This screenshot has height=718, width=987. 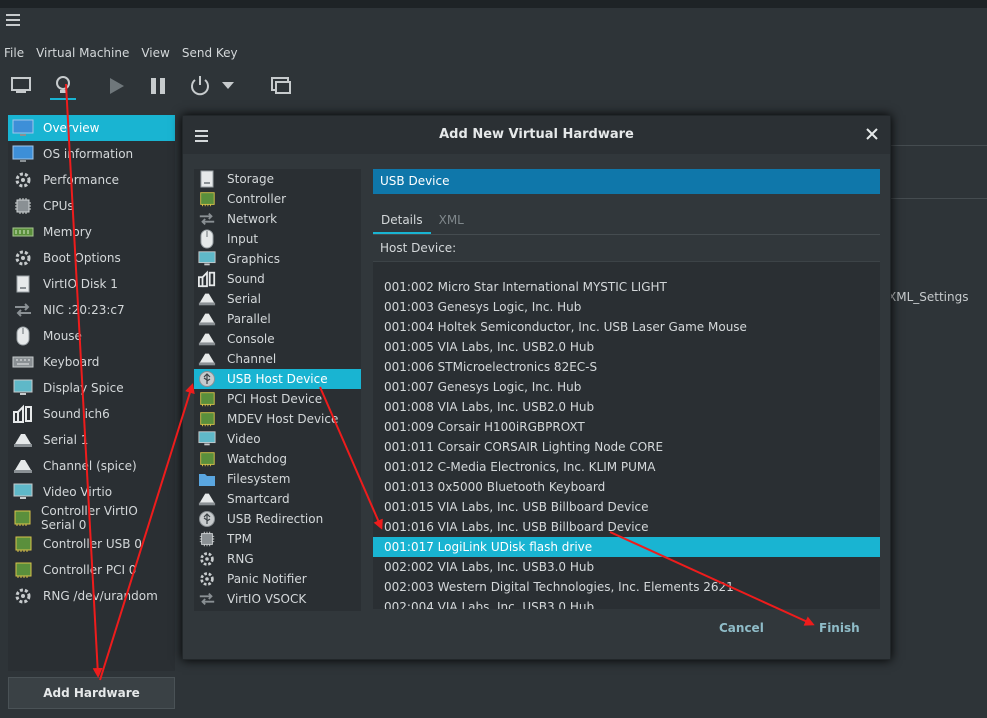 What do you see at coordinates (91, 518) in the screenshot?
I see `sidebar-item-controller-virtio-serial-0: Controller VirtIO Serial 0` at bounding box center [91, 518].